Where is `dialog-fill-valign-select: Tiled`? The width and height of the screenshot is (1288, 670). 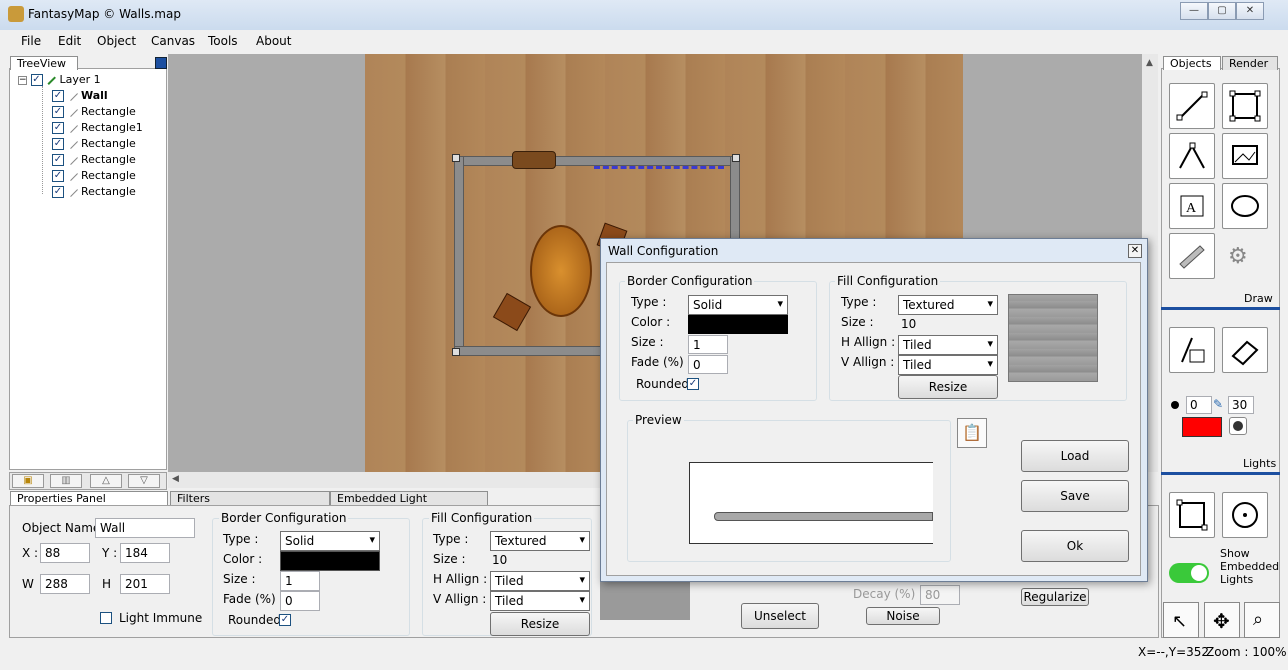
dialog-fill-valign-select: Tiled is located at coordinates (948, 365).